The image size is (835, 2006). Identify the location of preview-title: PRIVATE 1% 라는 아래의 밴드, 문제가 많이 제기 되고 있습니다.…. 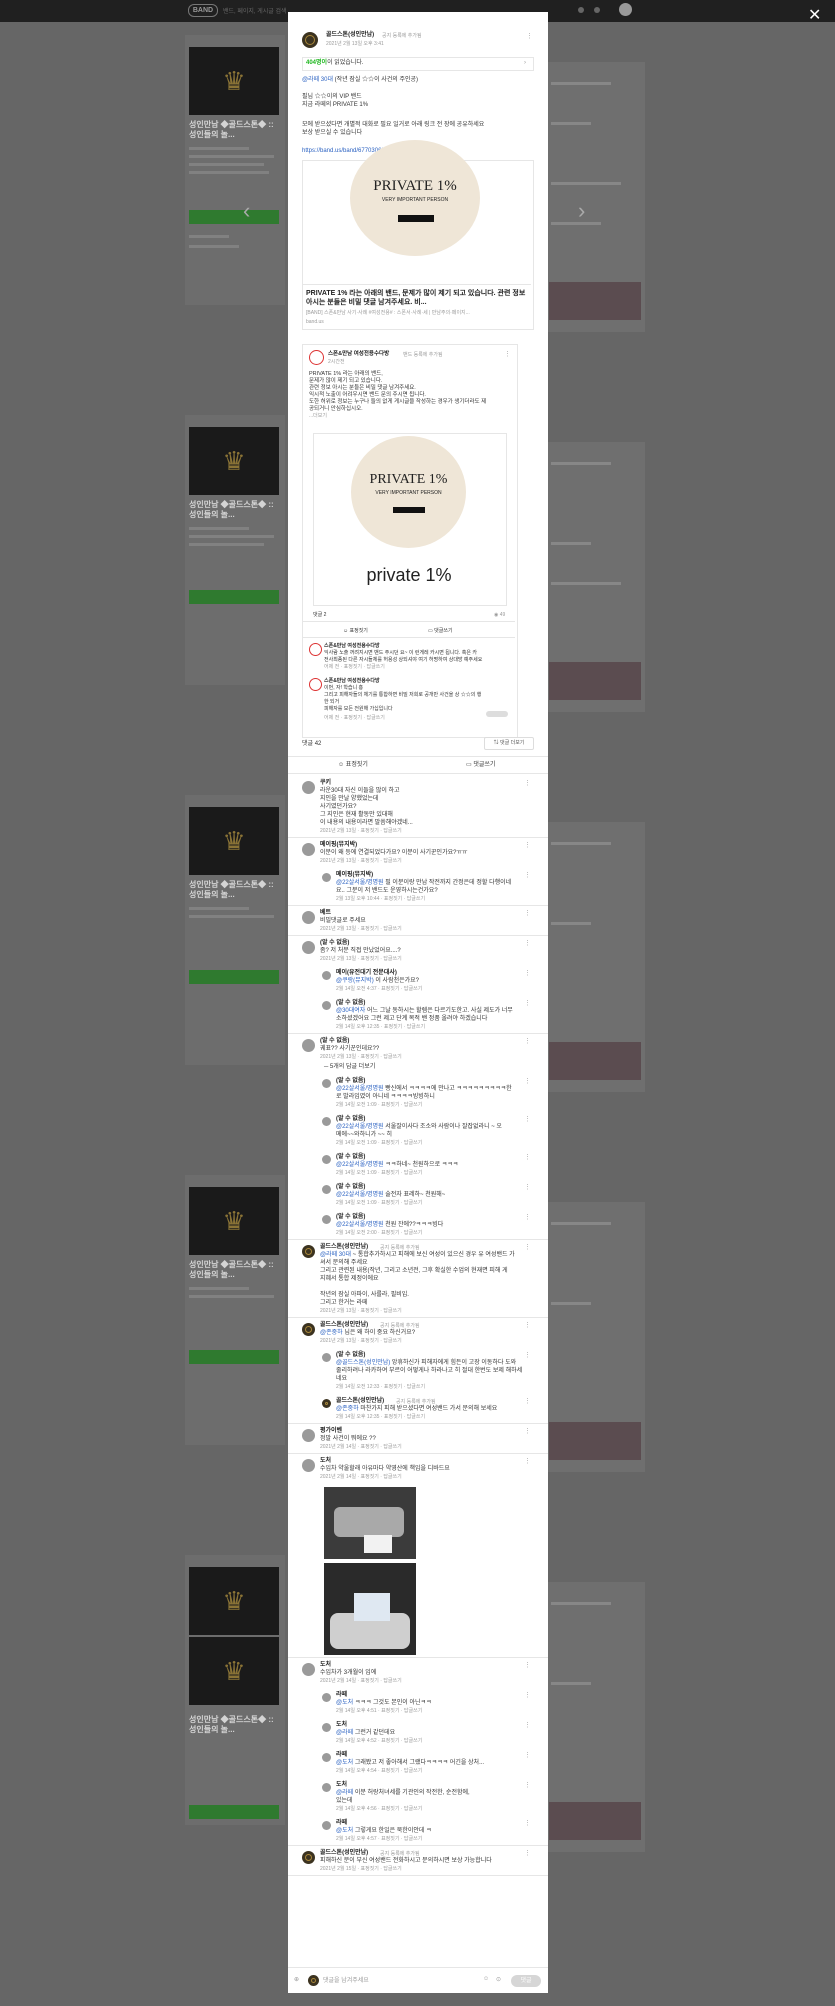
(417, 298).